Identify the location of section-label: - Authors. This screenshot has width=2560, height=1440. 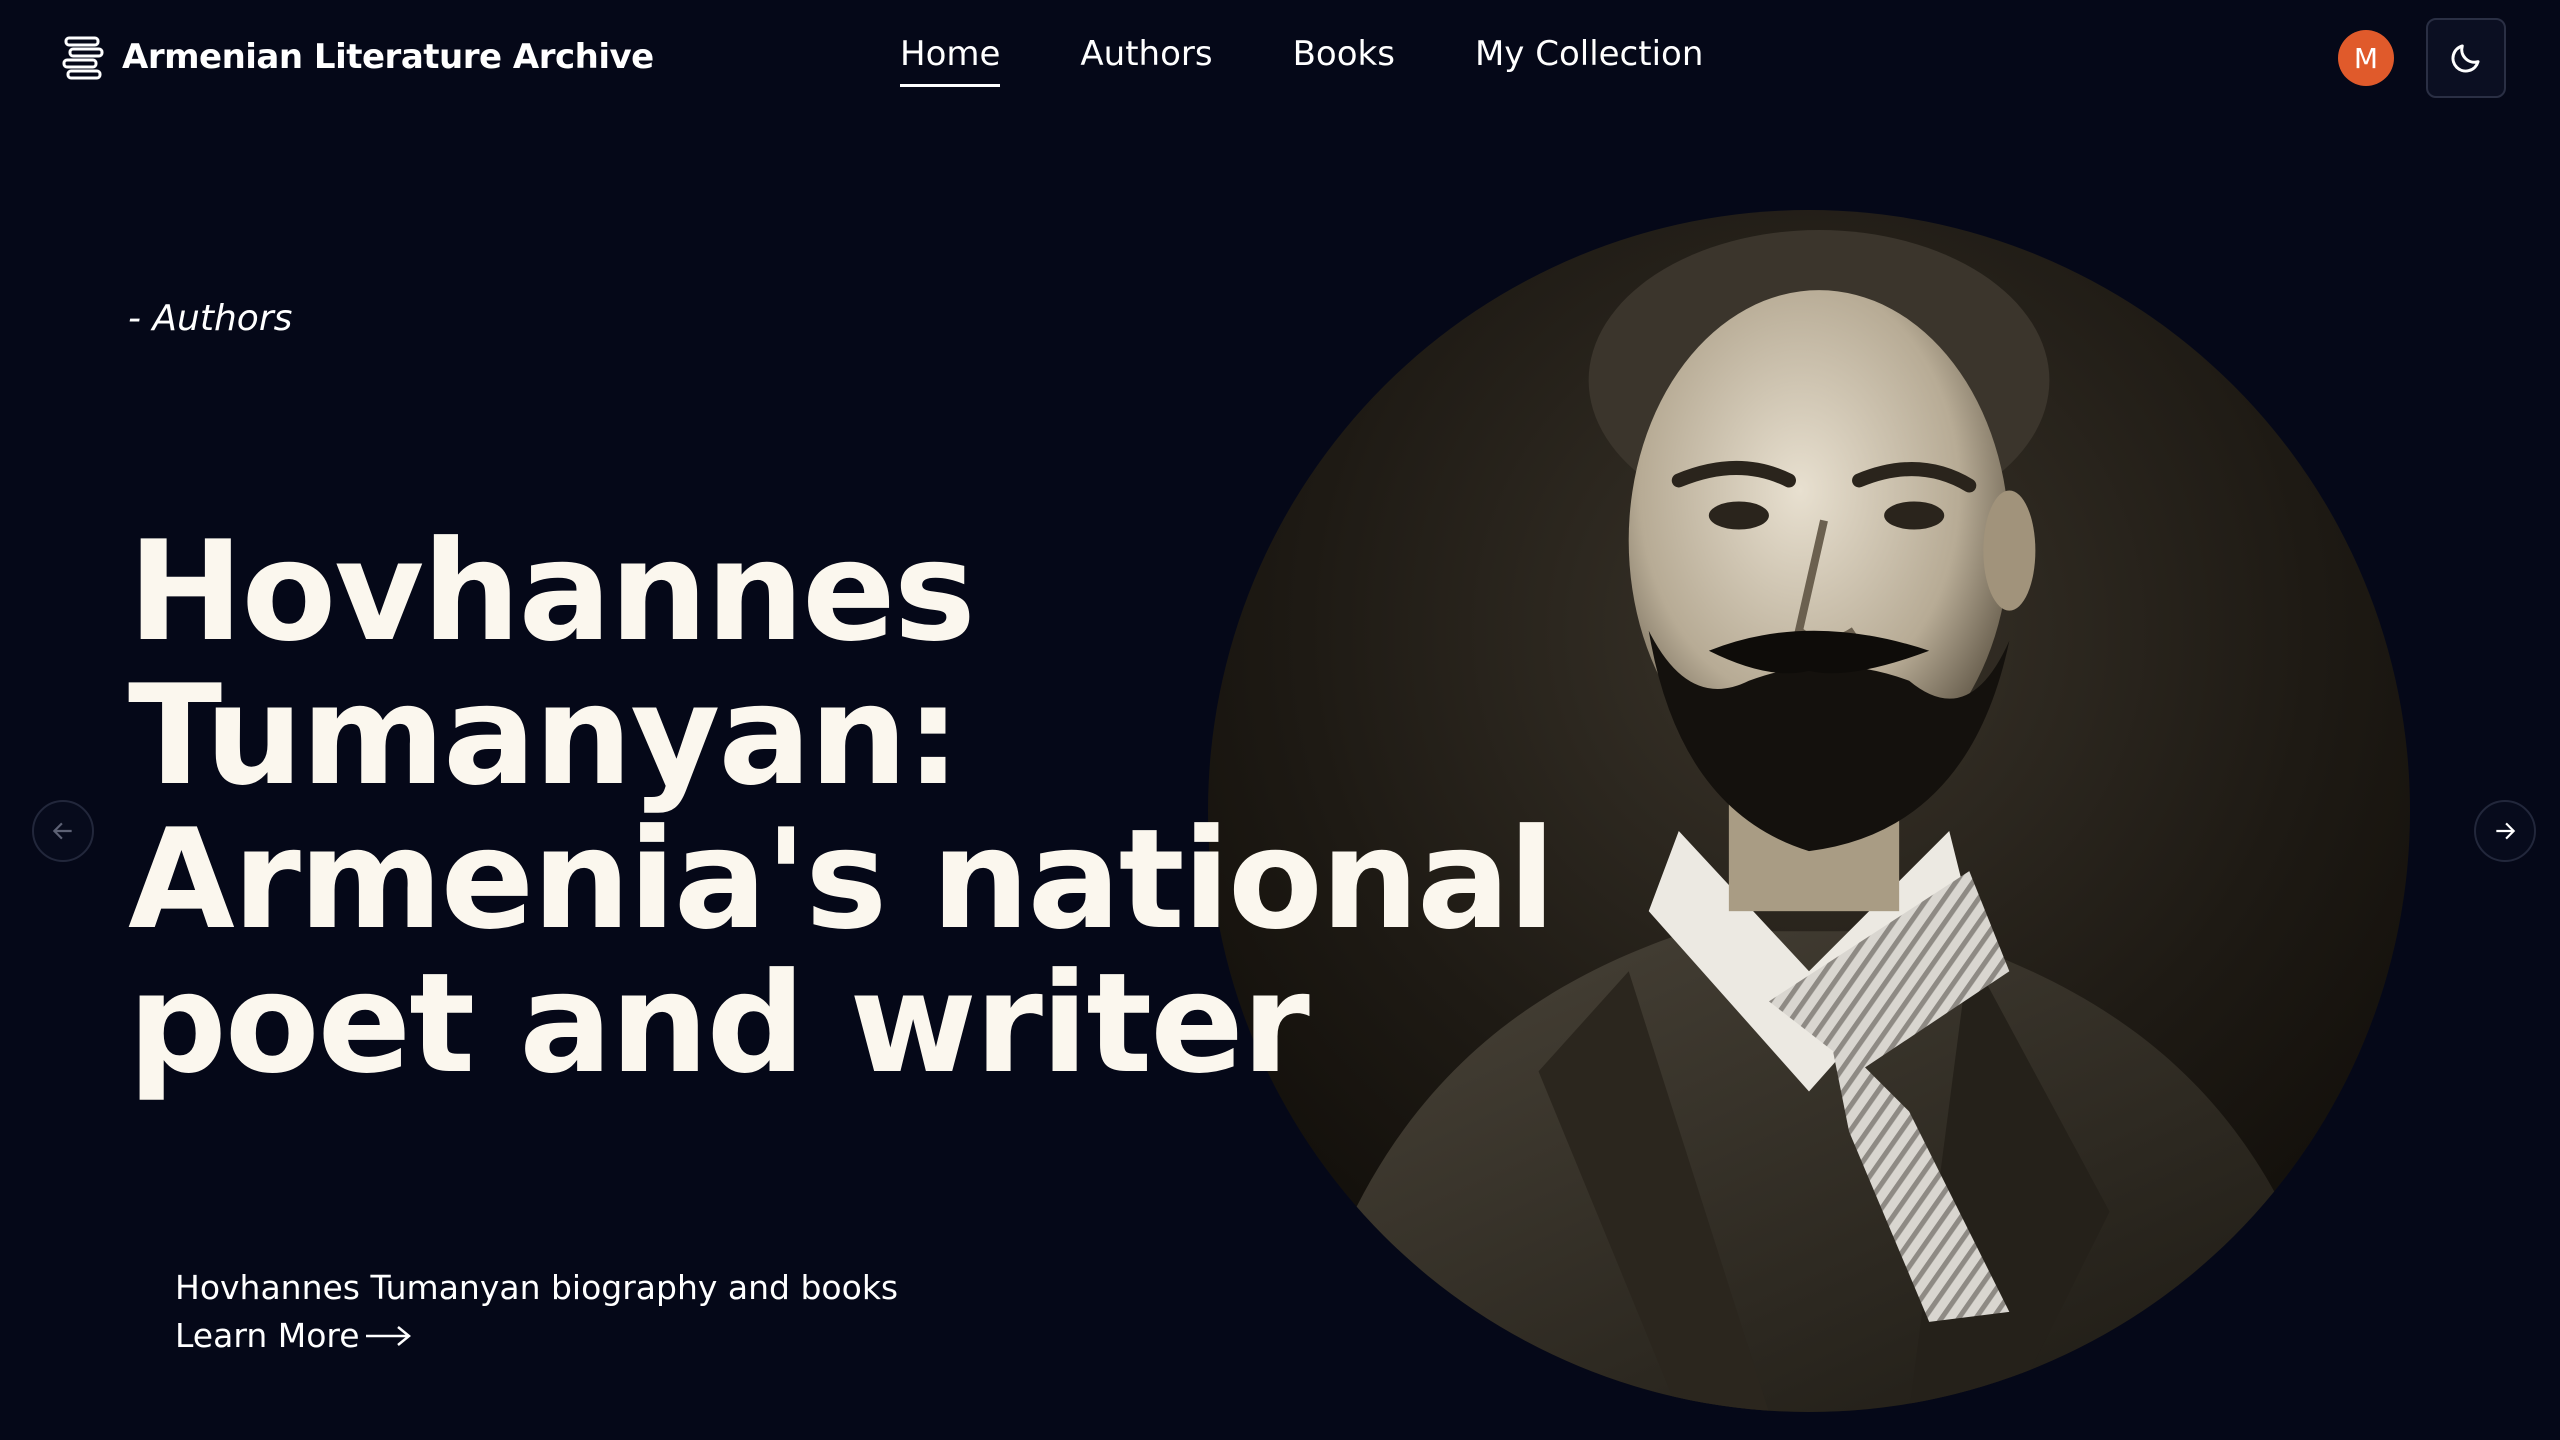
(210, 318).